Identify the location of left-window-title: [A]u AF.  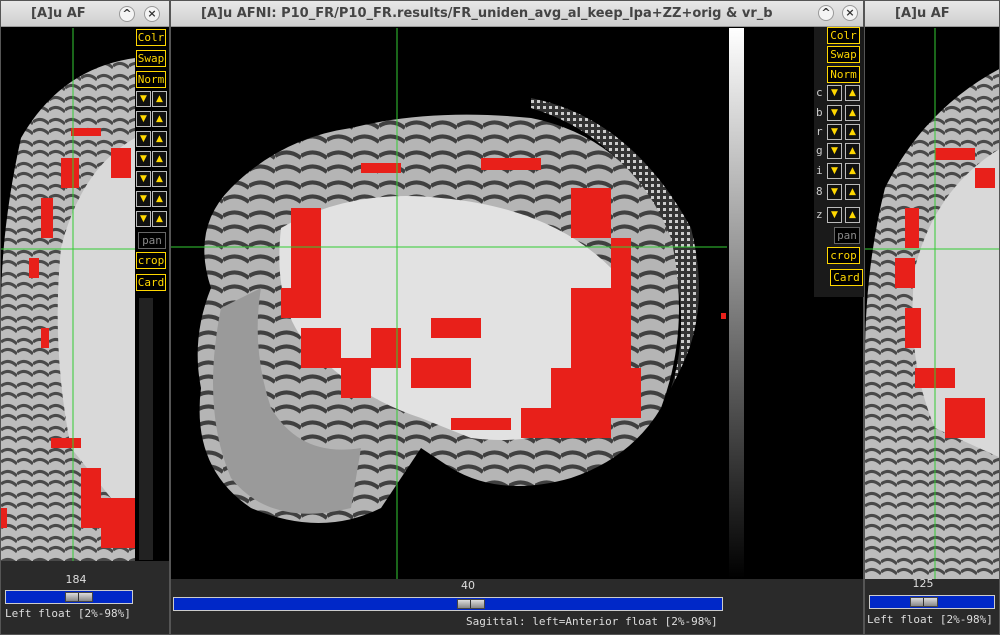
(58, 13).